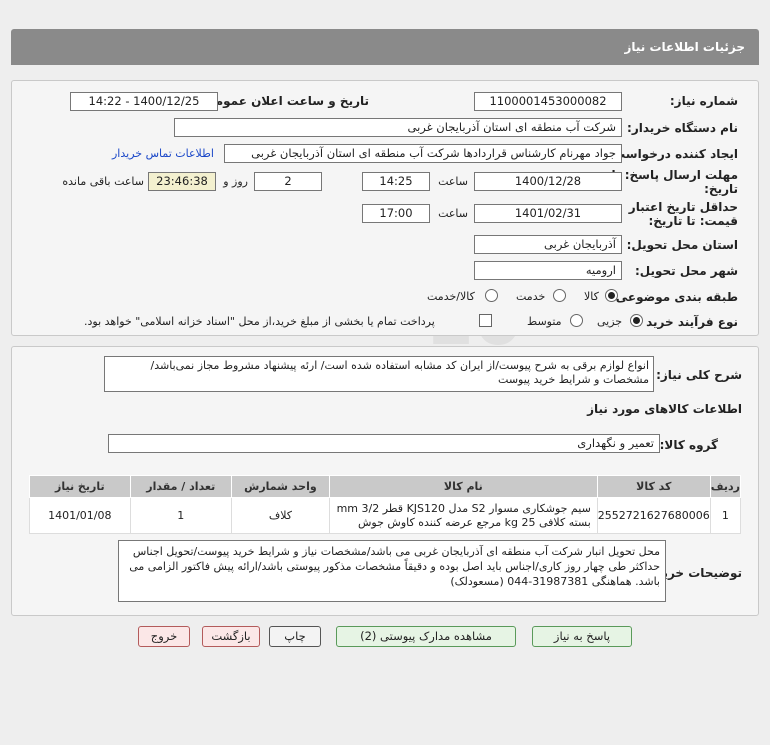 This screenshot has width=770, height=745. Describe the element at coordinates (280, 486) in the screenshot. I see `col-unit: واحد شمارش` at that location.